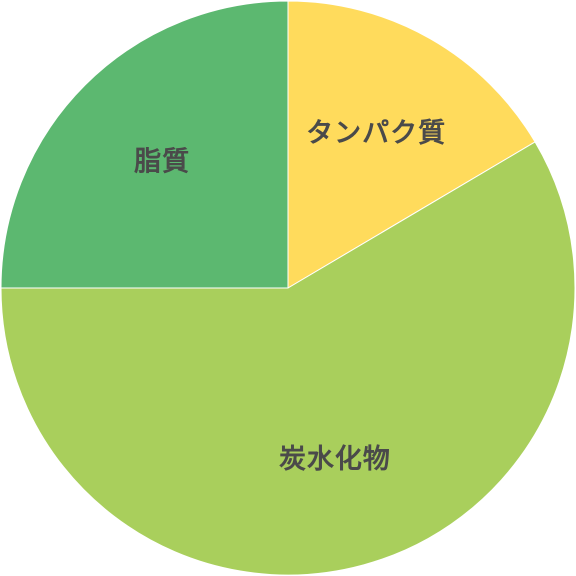  What do you see at coordinates (162, 162) in the screenshot?
I see `pie-label-fat: 脂質` at bounding box center [162, 162].